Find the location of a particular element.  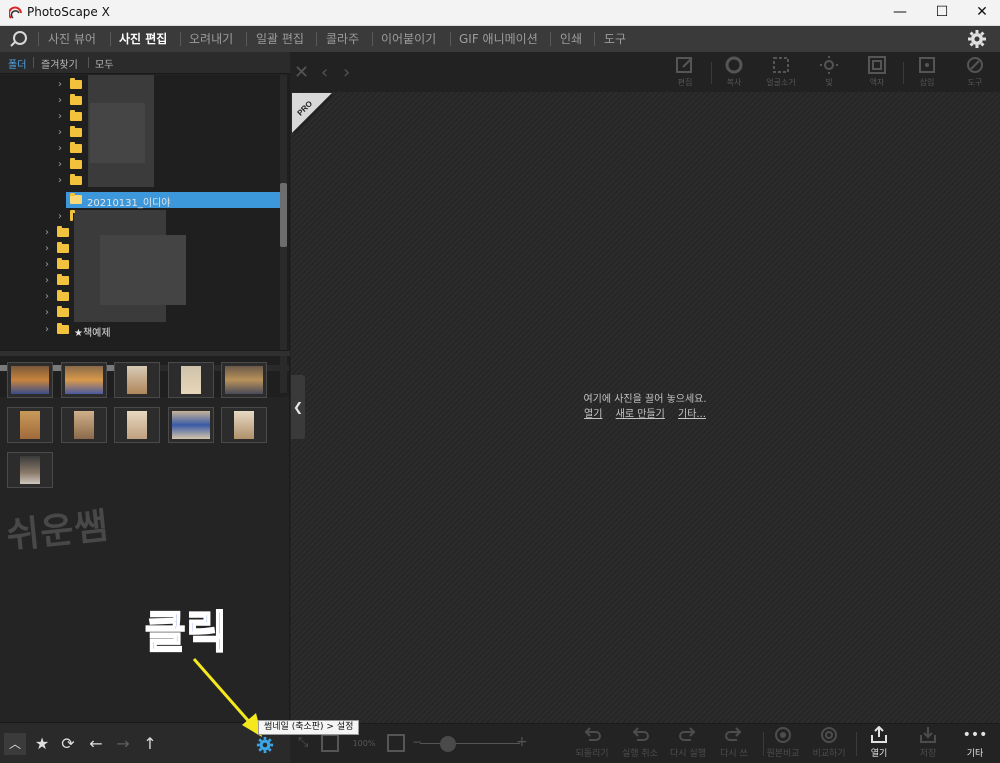

zoom-slider-knob is located at coordinates (448, 744).